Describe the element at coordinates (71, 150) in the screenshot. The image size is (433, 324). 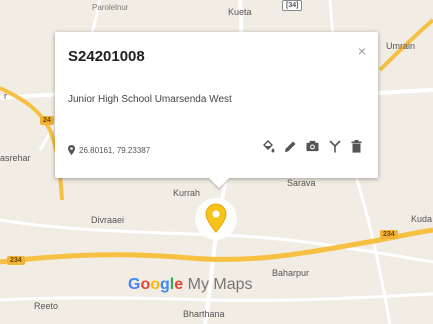
I see `location-pin-icon` at that location.